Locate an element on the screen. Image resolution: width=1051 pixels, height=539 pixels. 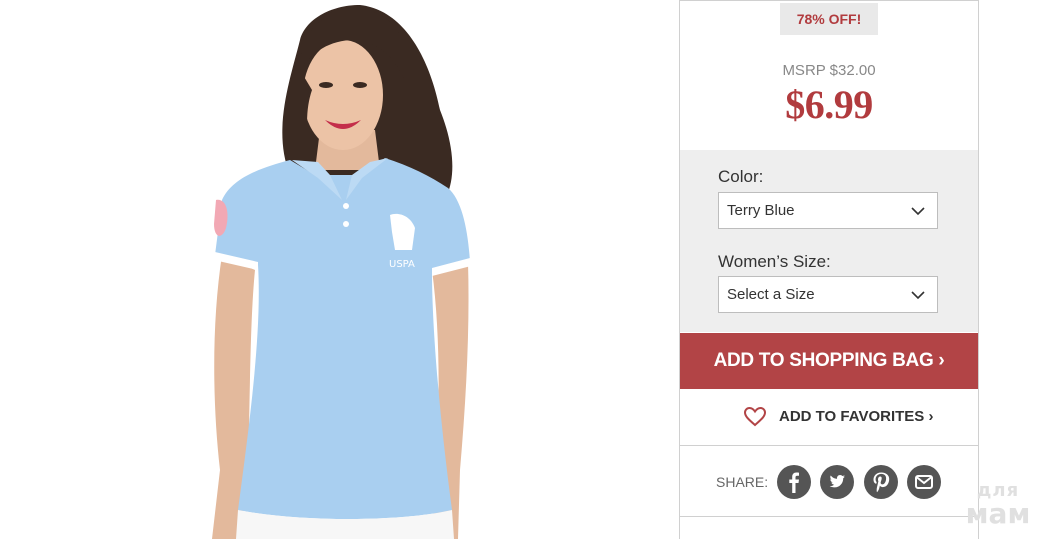
pinterest-icon is located at coordinates (881, 482).